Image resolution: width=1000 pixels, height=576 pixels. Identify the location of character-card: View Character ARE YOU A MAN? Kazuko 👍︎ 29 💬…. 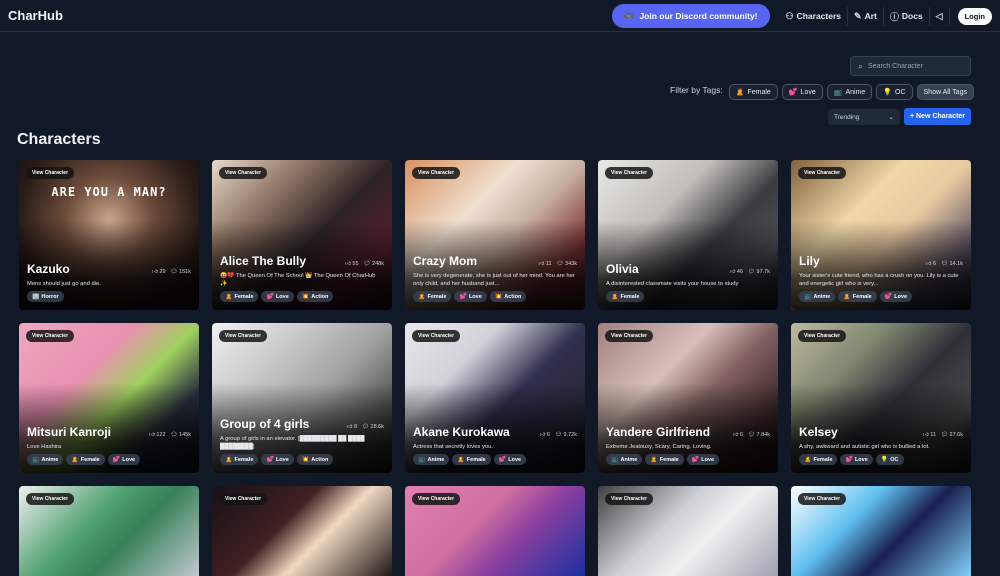
(109, 235).